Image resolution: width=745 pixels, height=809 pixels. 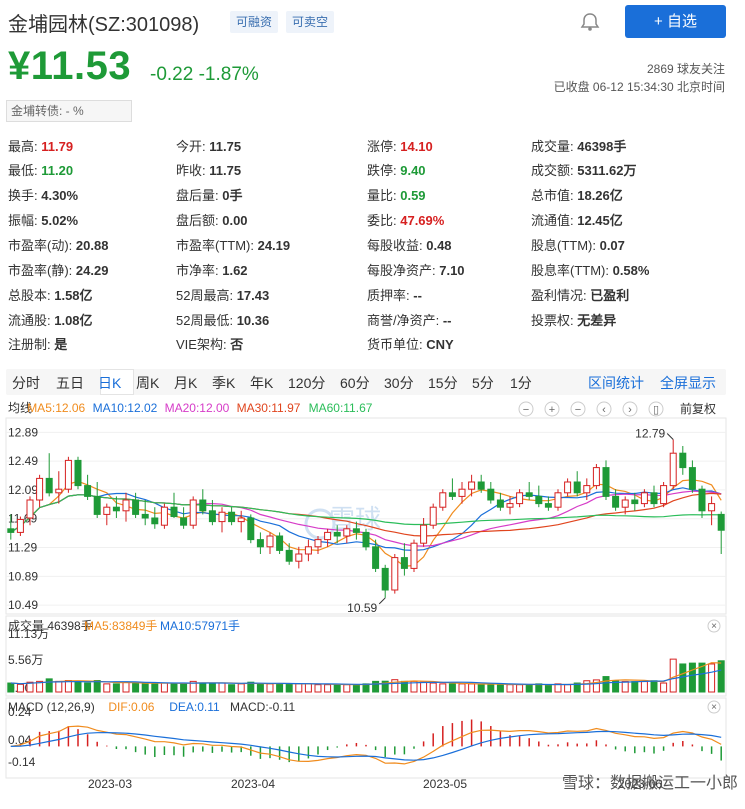 What do you see at coordinates (232, 195) in the screenshot?
I see `stat-value: 0手` at bounding box center [232, 195].